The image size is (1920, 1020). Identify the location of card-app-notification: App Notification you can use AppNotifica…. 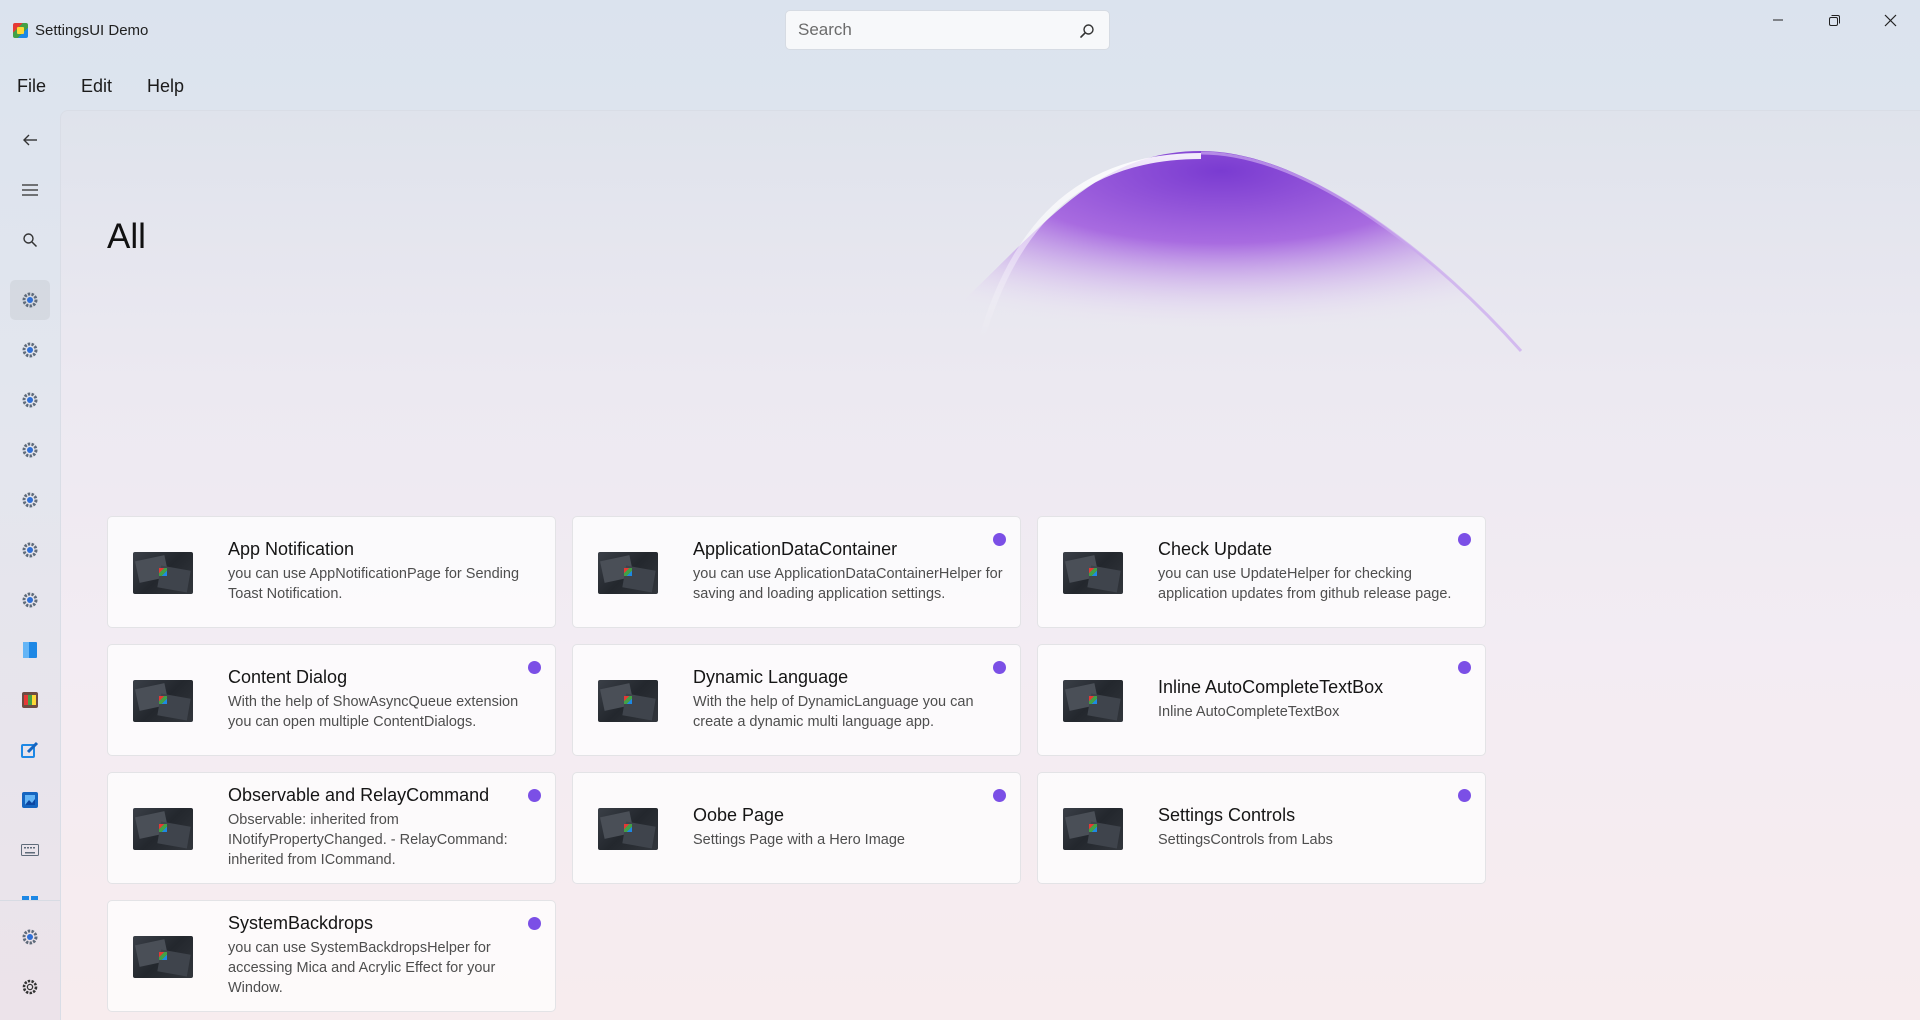
(331, 572).